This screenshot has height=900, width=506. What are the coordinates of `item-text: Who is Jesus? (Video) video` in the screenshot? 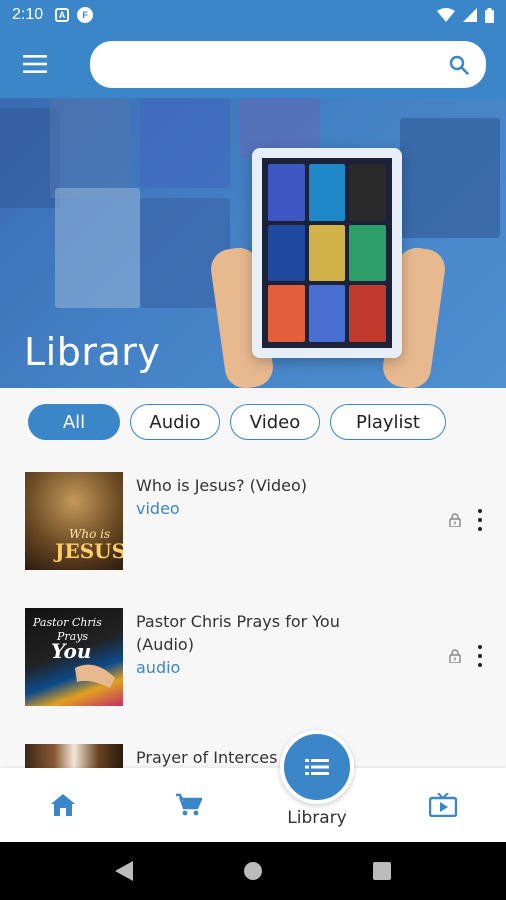 It's located at (251, 533).